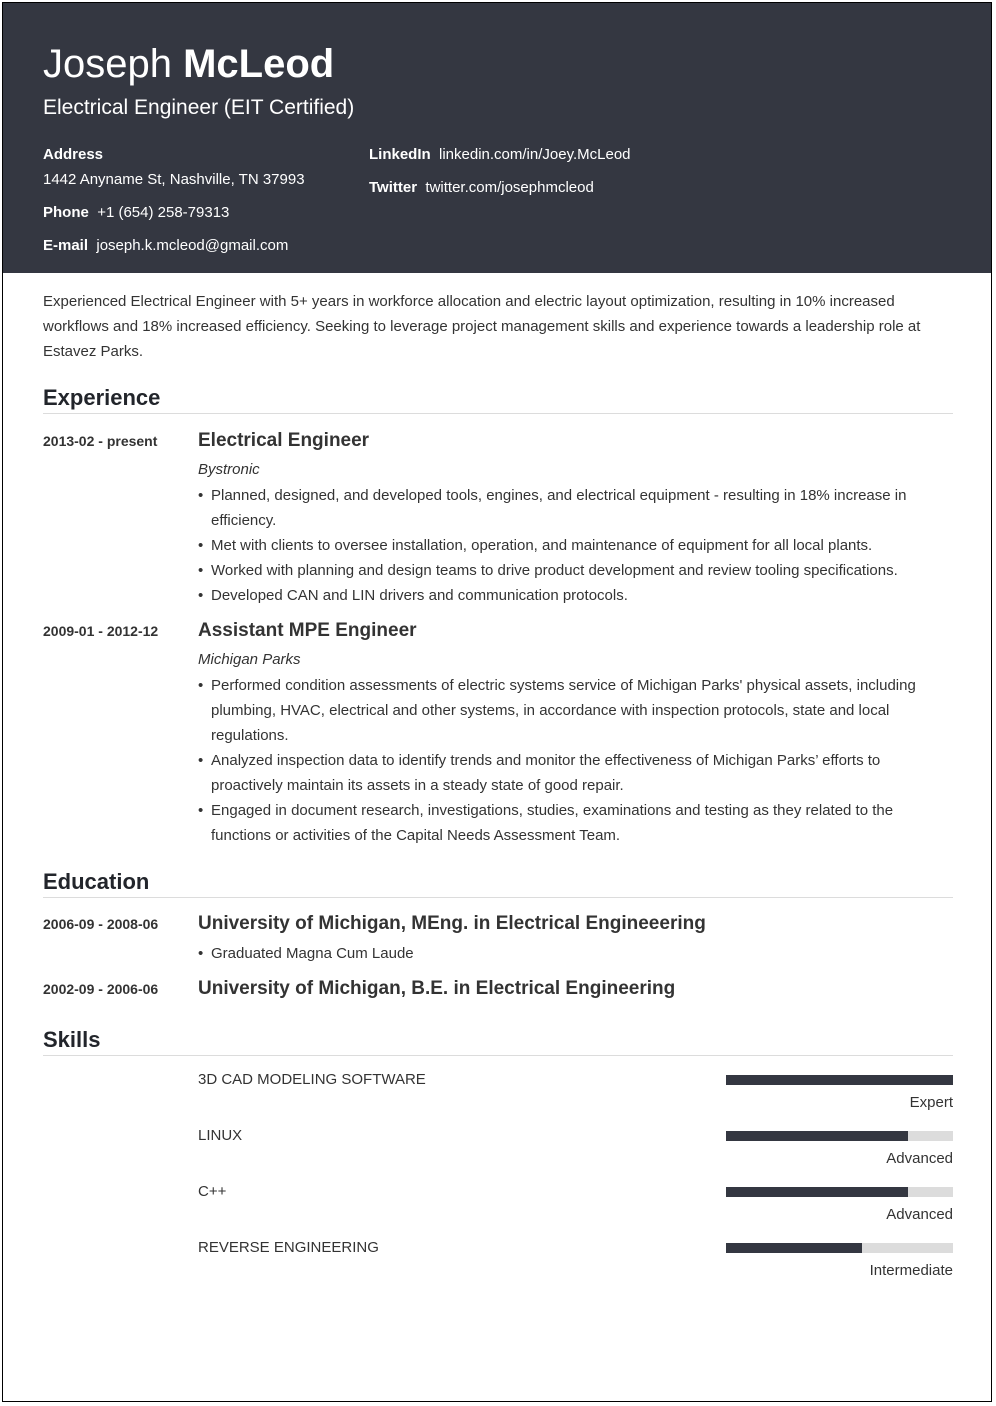  What do you see at coordinates (212, 1191) in the screenshot?
I see `skill-name: C++` at bounding box center [212, 1191].